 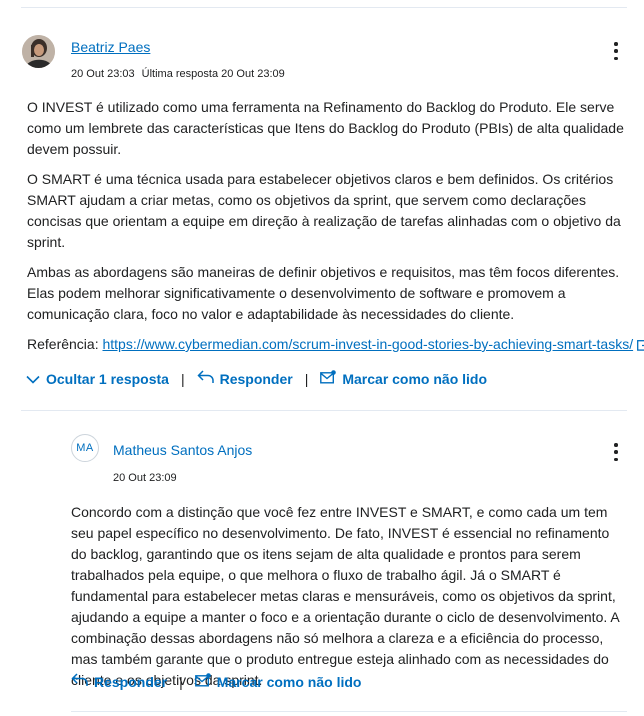 I want to click on hide-replies-label: Ocultar 1 resposta, so click(x=107, y=378).